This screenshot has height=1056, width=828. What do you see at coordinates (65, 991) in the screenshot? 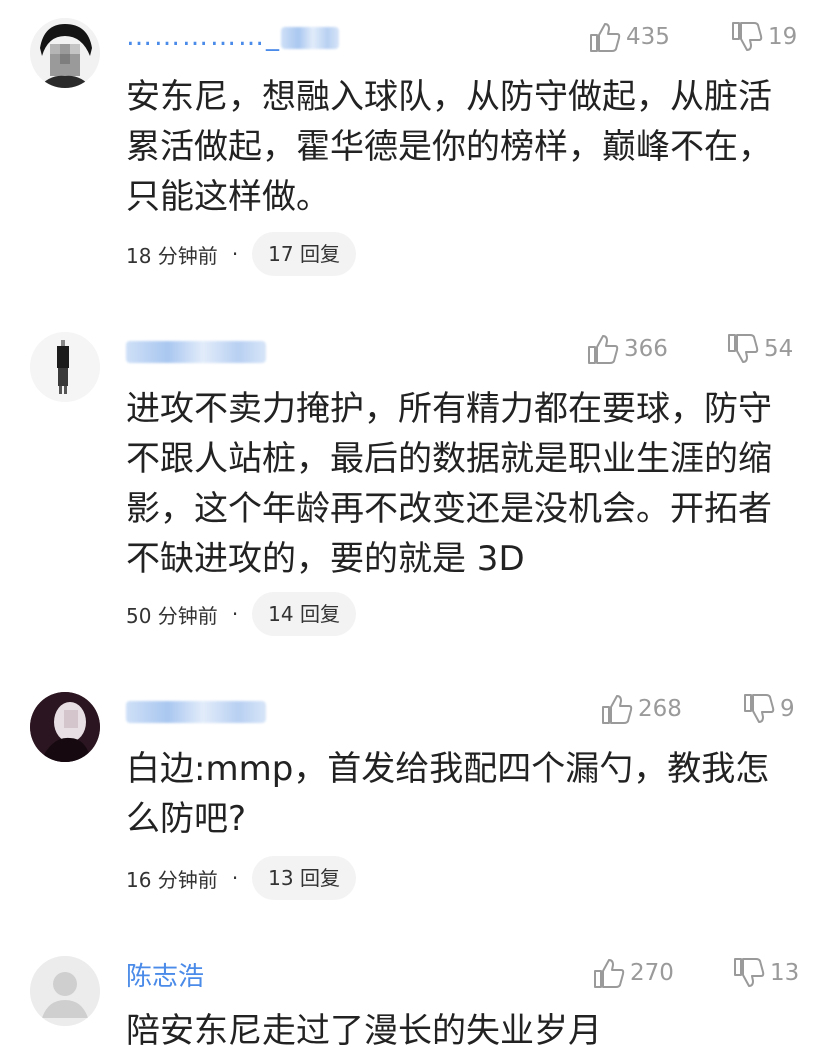
I see `avatar` at bounding box center [65, 991].